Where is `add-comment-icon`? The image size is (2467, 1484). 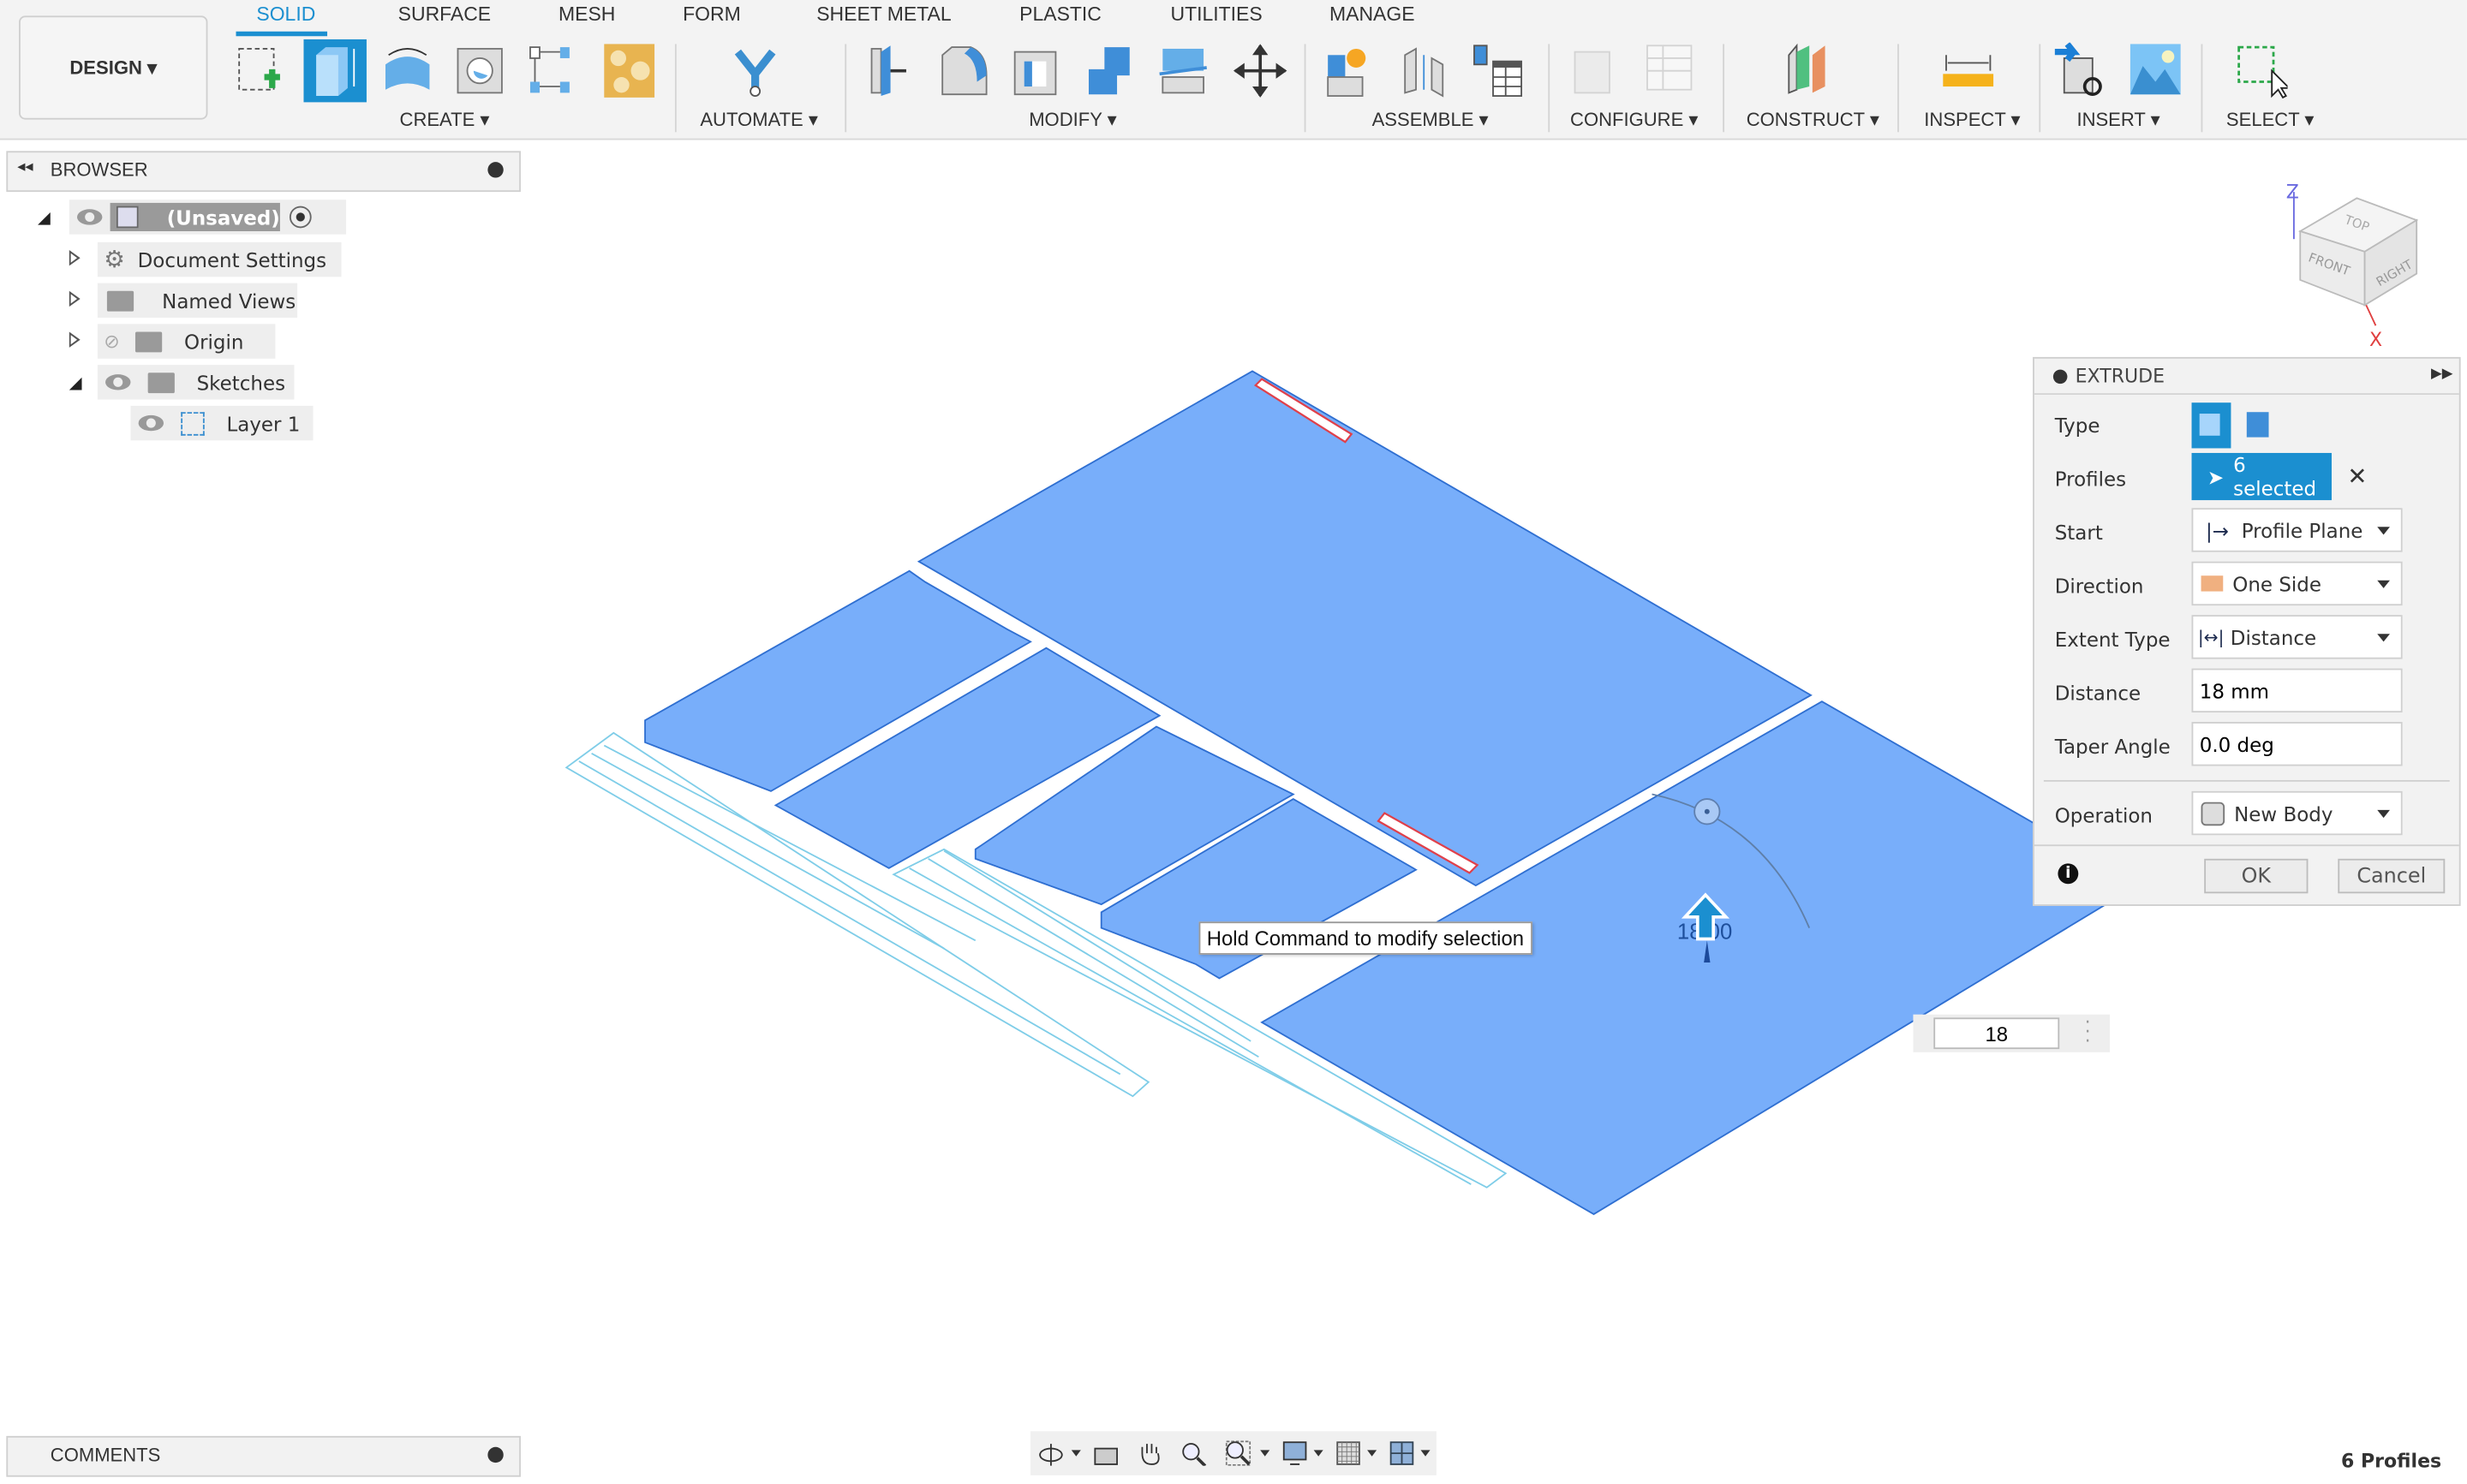
add-comment-icon is located at coordinates (495, 1455).